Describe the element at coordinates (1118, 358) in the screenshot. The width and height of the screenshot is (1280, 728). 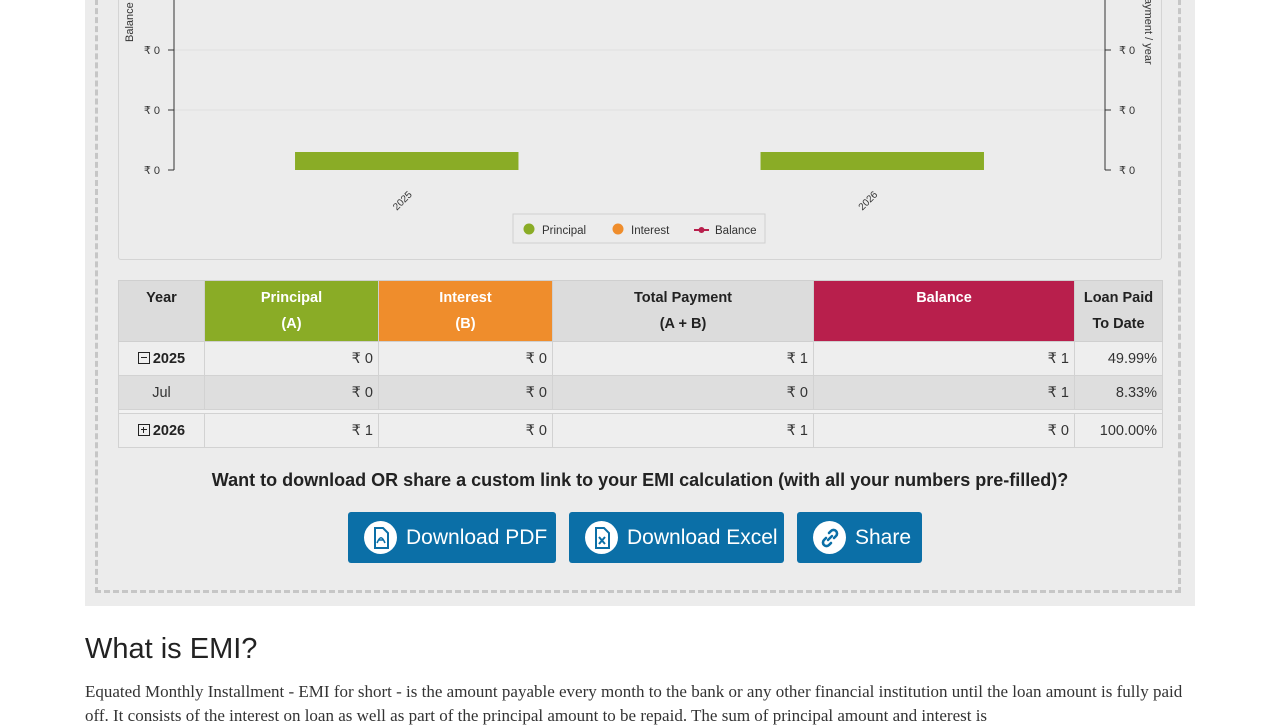
I see `cell-paid: 49.99%` at that location.